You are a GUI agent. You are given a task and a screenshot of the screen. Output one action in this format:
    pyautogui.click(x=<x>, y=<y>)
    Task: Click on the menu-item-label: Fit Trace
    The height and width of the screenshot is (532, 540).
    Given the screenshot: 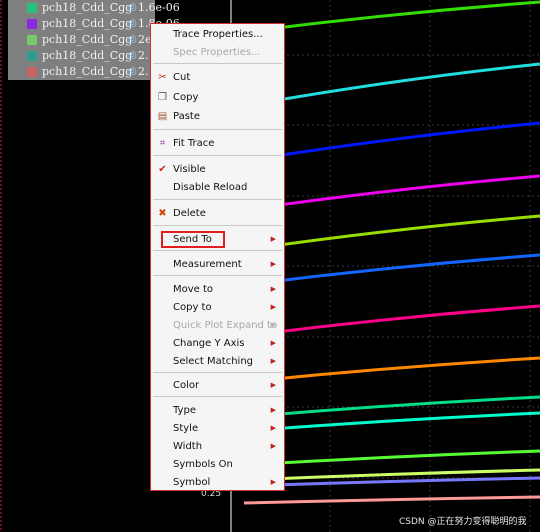 What is the action you would take?
    pyautogui.click(x=194, y=143)
    